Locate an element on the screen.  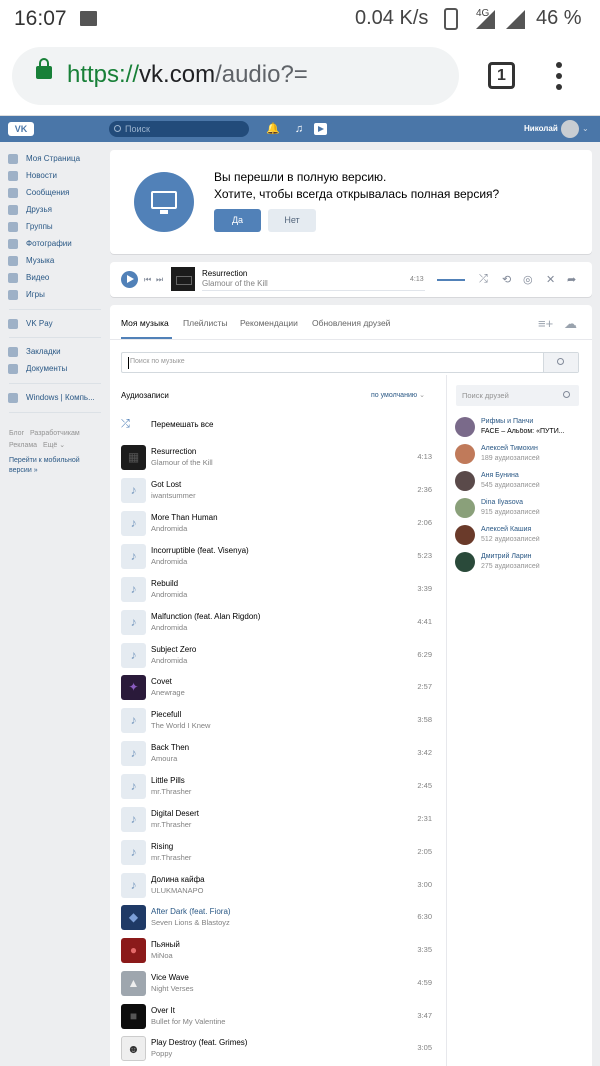
url-text: https://vk.com/audio?= is located at coordinates (187, 75).